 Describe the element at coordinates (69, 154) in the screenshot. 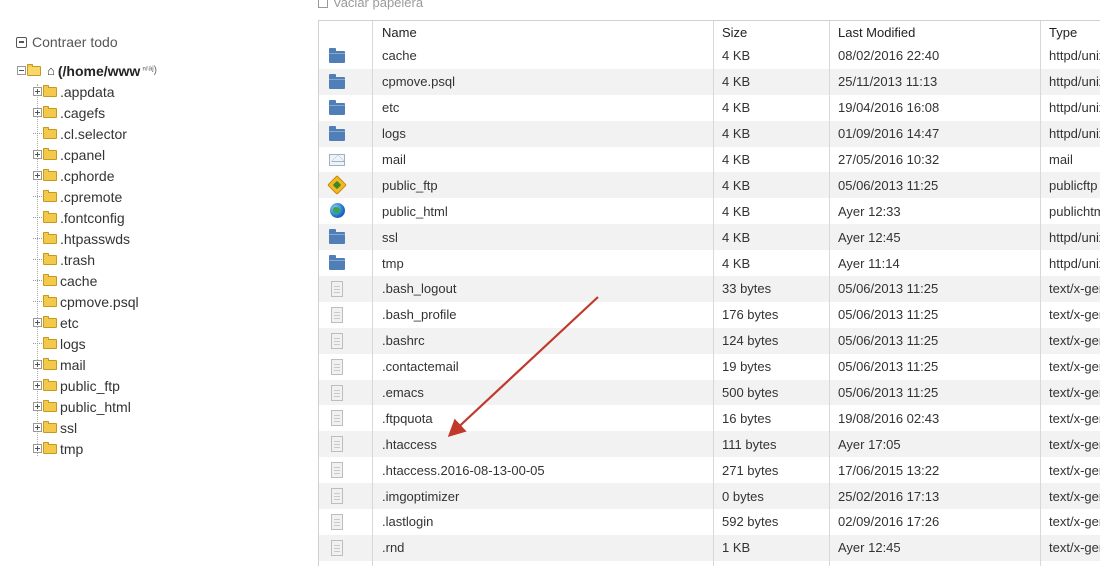

I see `tree-item: .cpanel` at that location.